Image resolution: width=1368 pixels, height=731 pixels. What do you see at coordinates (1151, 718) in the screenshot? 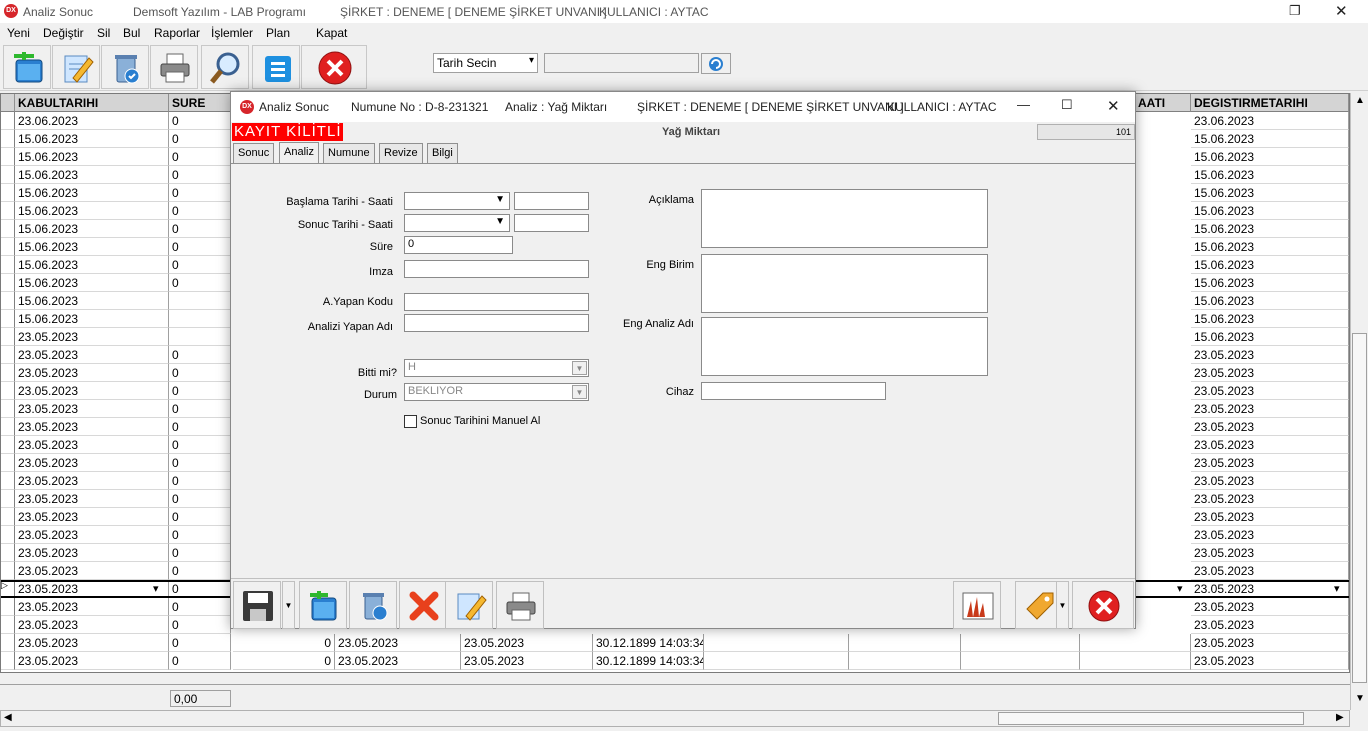
I see `horizontal-scroll-thumb` at bounding box center [1151, 718].